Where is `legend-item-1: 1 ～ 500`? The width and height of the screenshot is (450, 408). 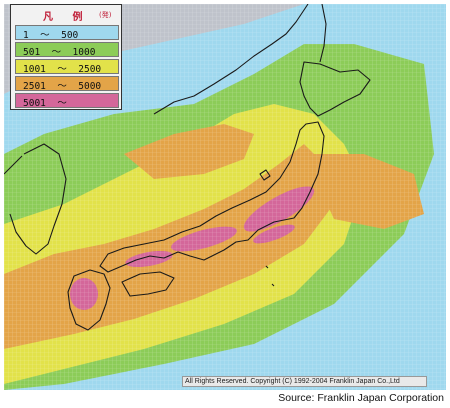
legend-item-1: 1 ～ 500 is located at coordinates (67, 33).